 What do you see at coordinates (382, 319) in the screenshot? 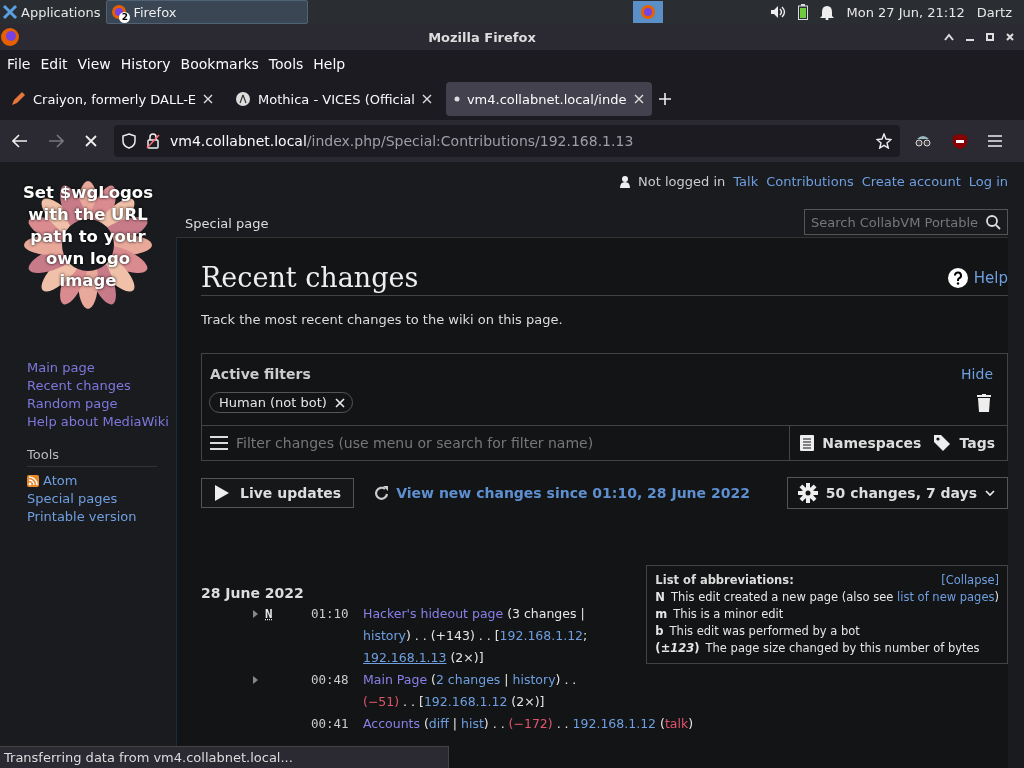
I see `intro-text: Track the most recent changes to the wiki on this page.` at bounding box center [382, 319].